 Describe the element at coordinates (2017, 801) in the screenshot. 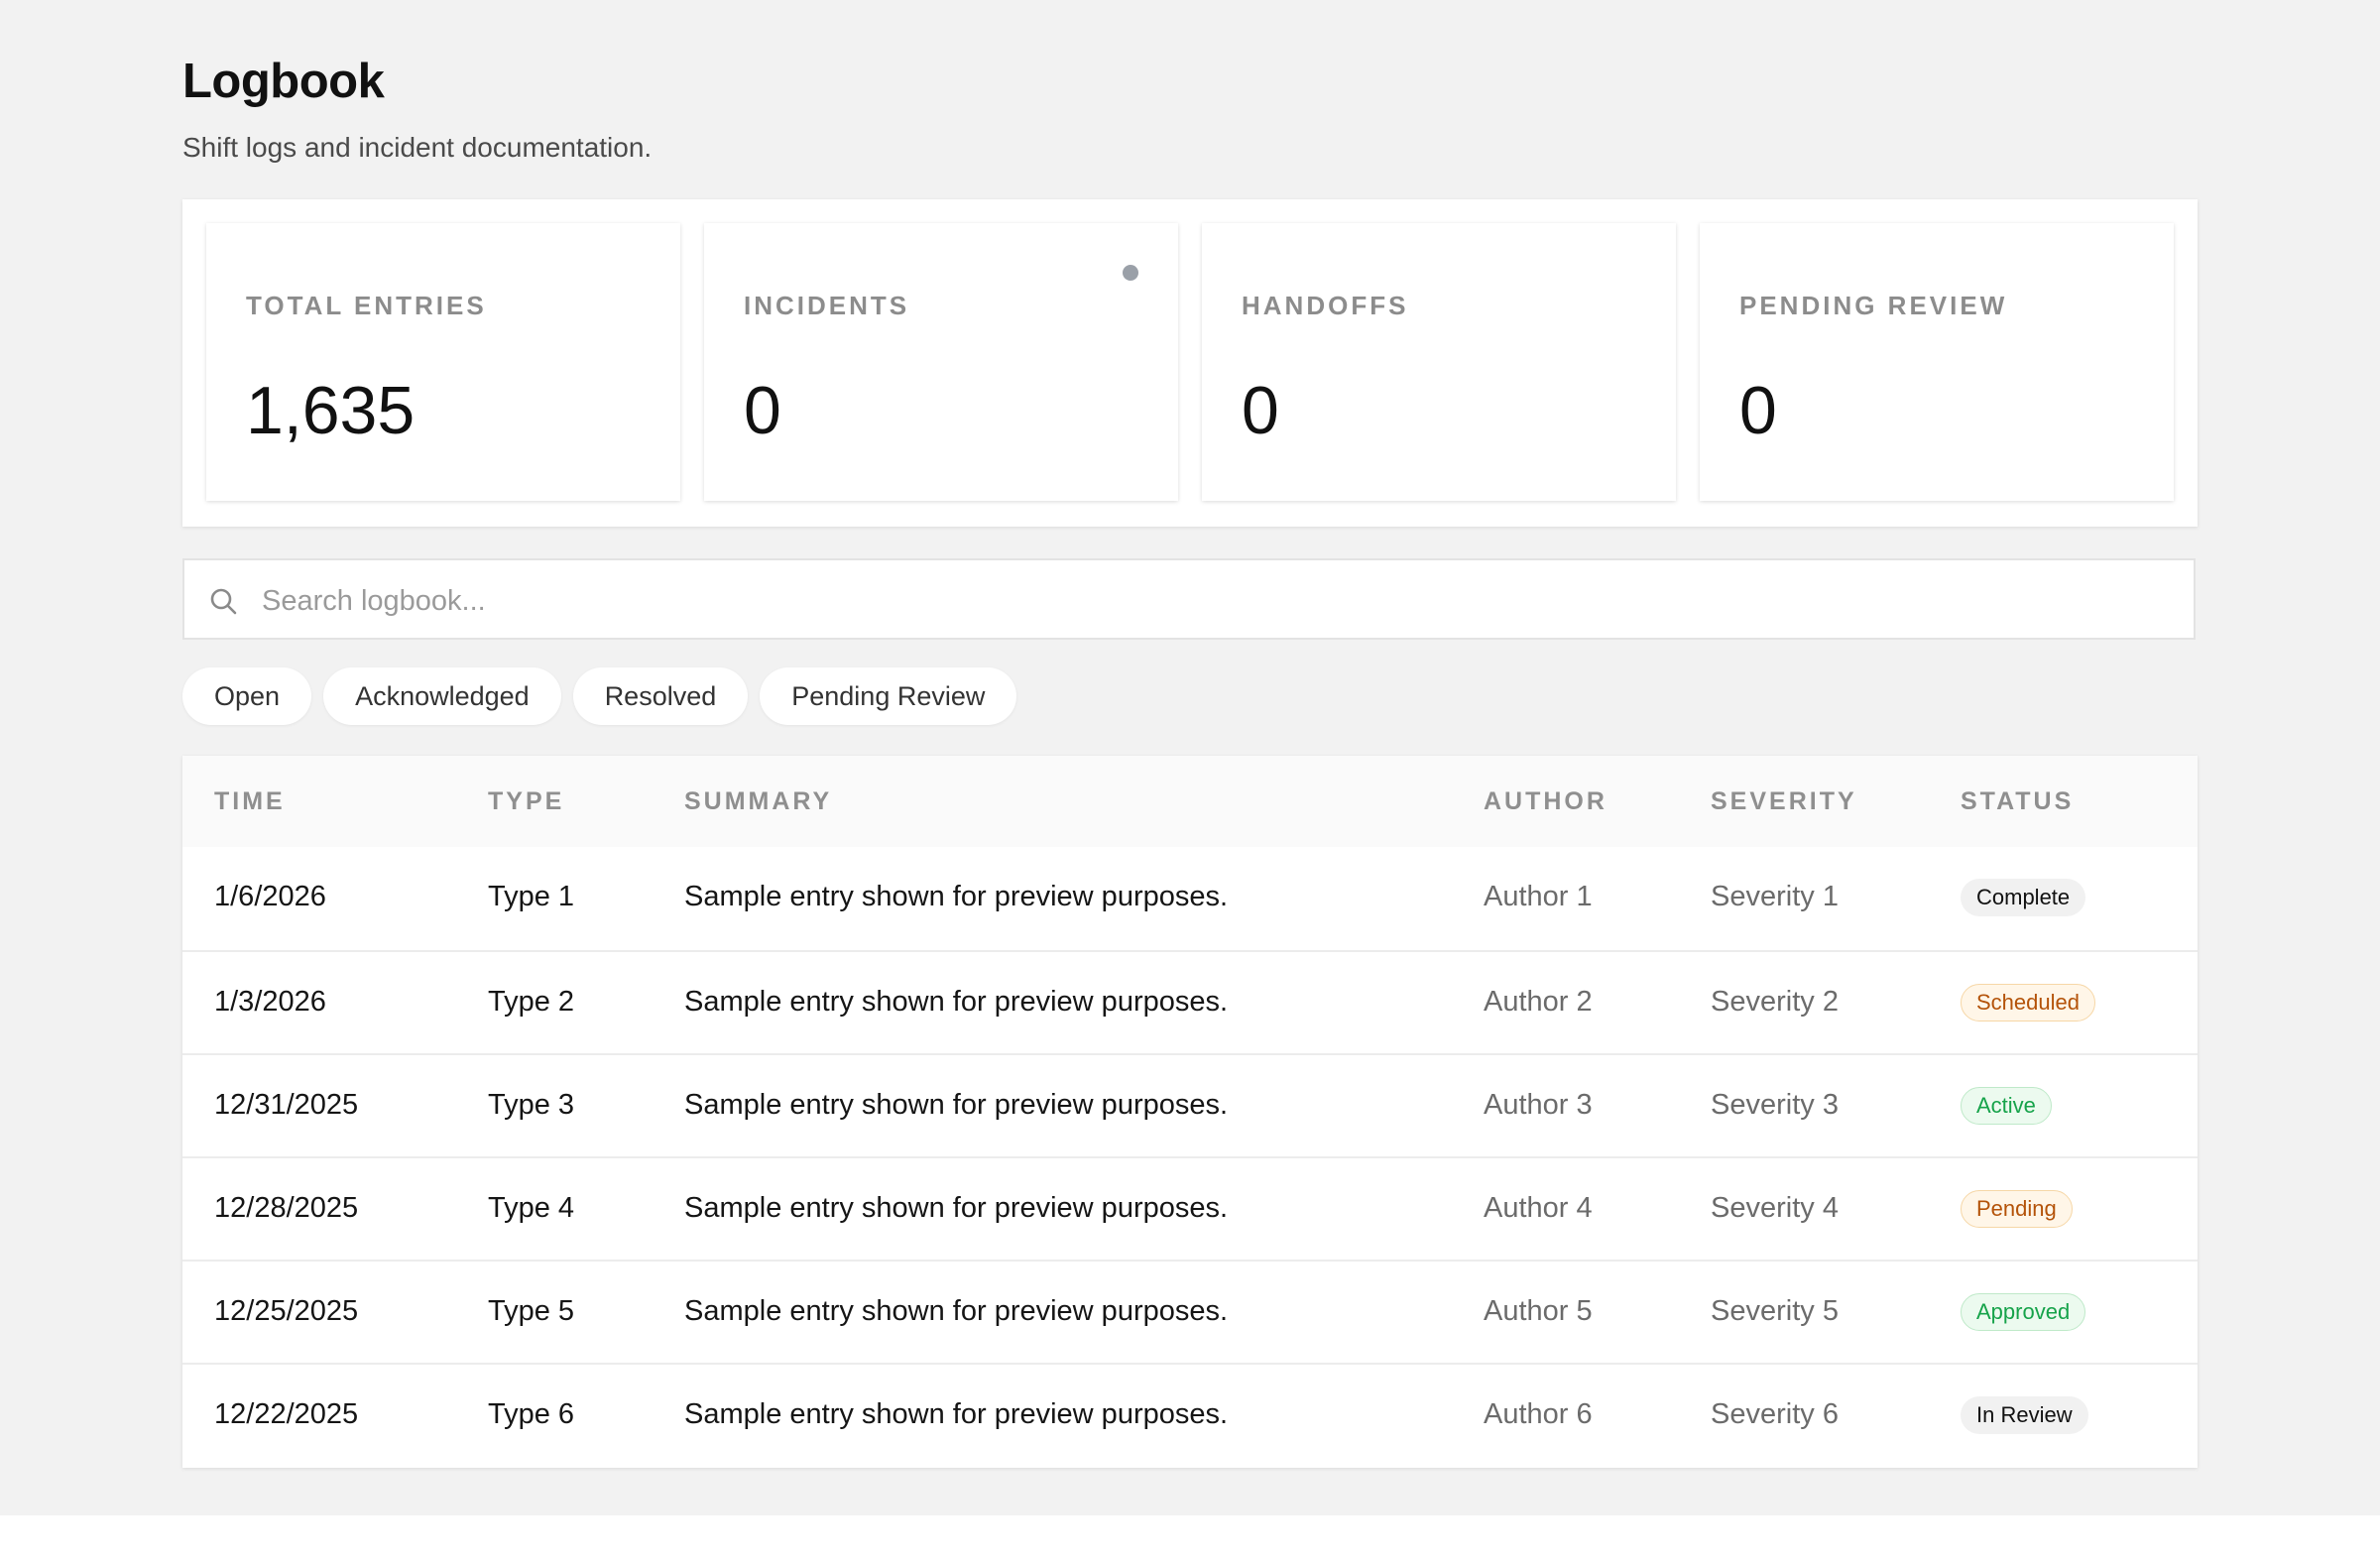

I see `column-header-status: STATUS` at that location.